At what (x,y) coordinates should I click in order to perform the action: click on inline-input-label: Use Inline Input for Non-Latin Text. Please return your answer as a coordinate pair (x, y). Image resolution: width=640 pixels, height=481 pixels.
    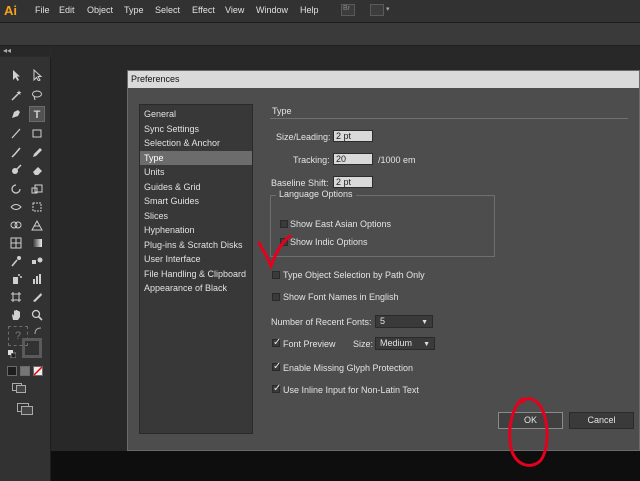
    Looking at the image, I should click on (351, 390).